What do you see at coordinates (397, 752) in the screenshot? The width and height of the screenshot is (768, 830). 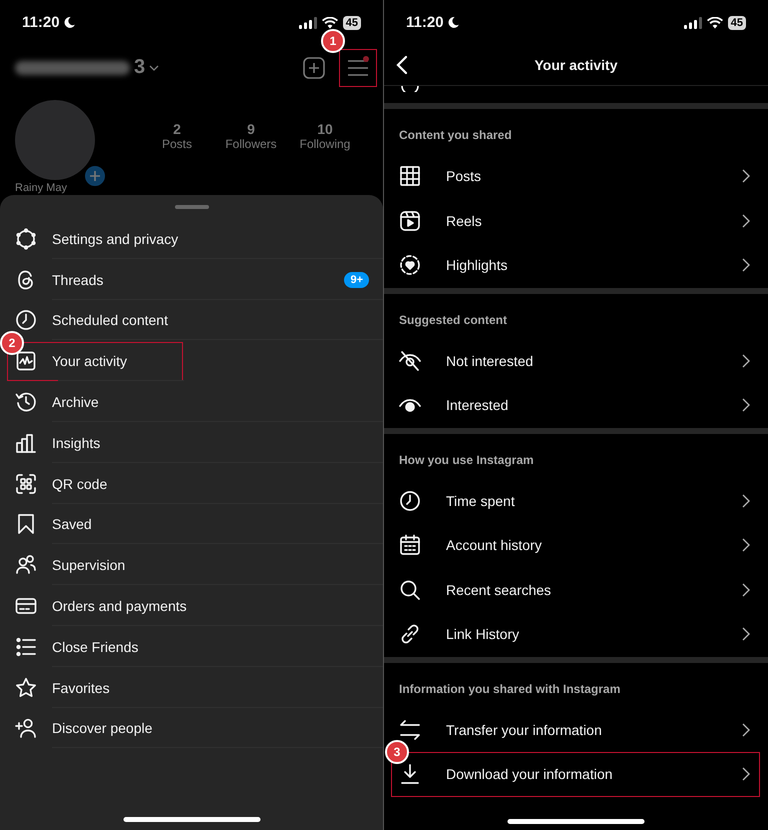 I see `step-marker: 3` at bounding box center [397, 752].